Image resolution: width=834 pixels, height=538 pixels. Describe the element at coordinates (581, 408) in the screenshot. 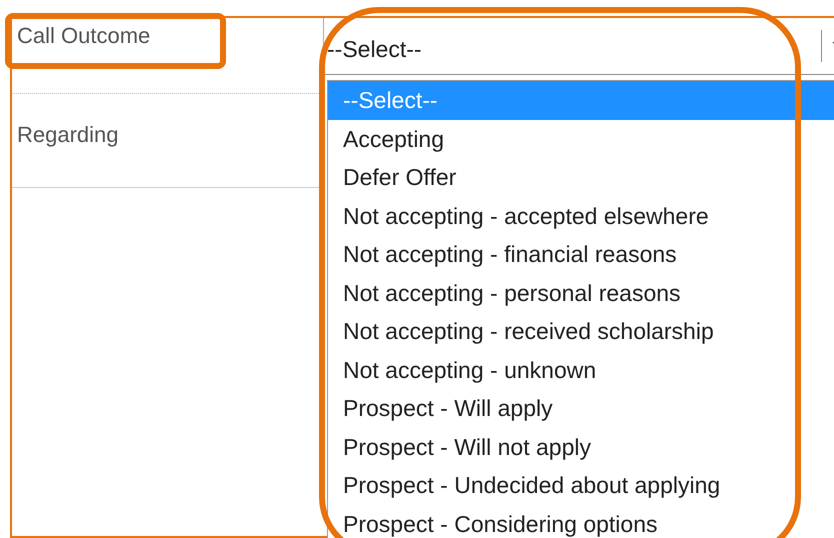

I see `dropdown-option: Prospect - Will apply` at that location.